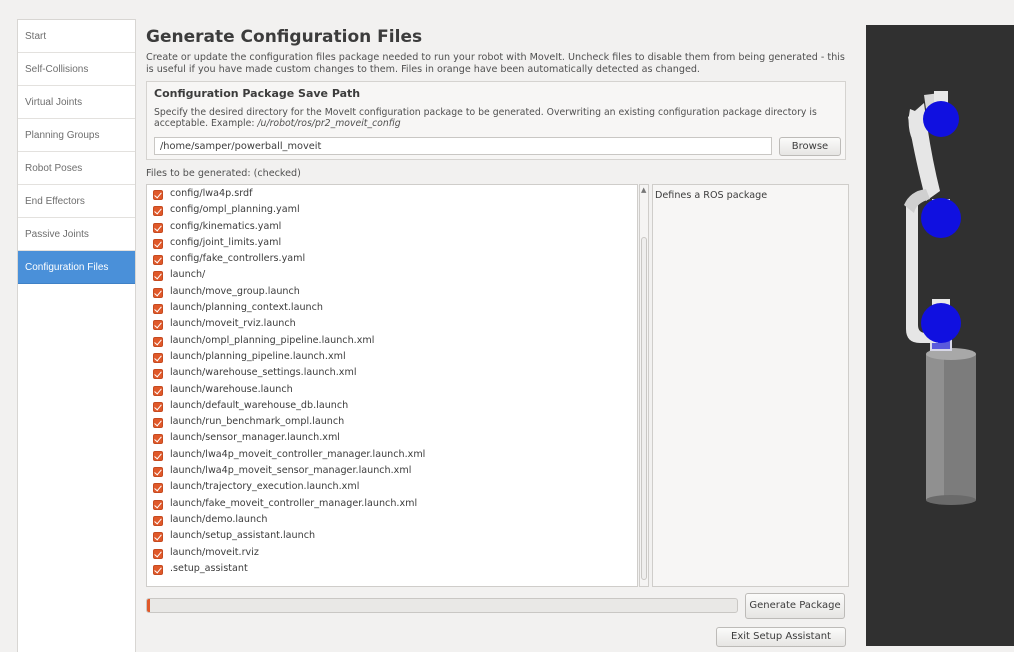  Describe the element at coordinates (643, 190) in the screenshot. I see `scroll-up-arrow-icon: ▲` at that location.